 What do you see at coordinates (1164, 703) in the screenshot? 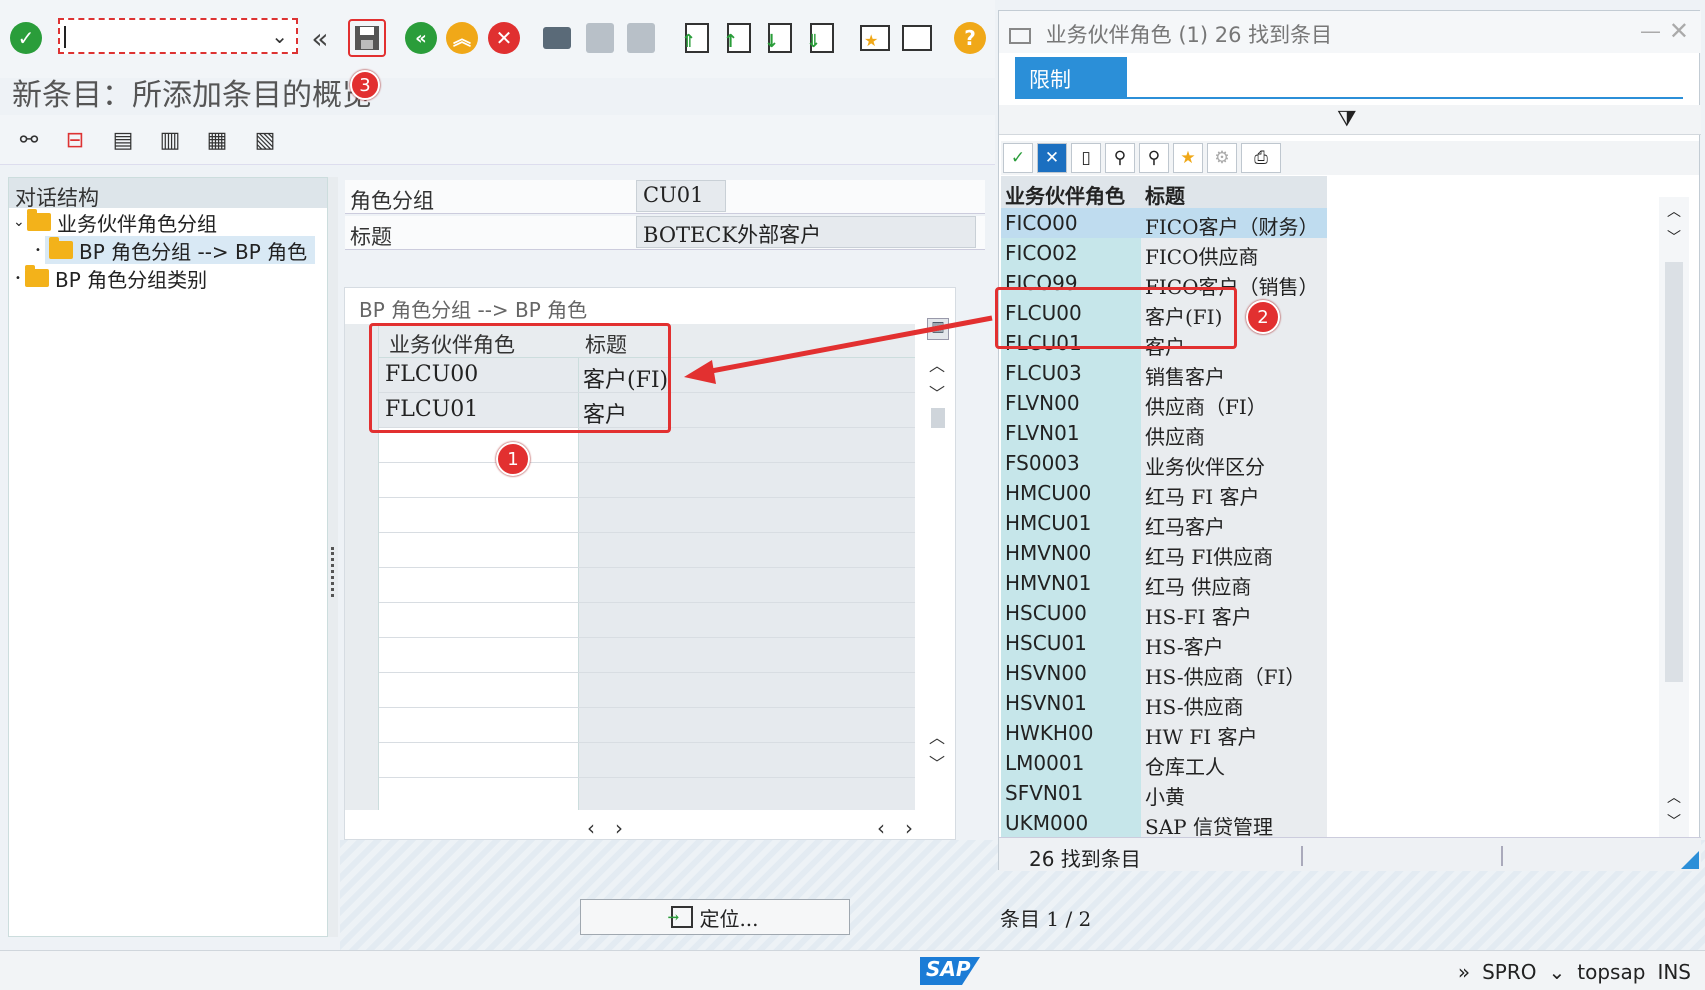
I see `list-item: HSVN01 HS-供应商` at bounding box center [1164, 703].